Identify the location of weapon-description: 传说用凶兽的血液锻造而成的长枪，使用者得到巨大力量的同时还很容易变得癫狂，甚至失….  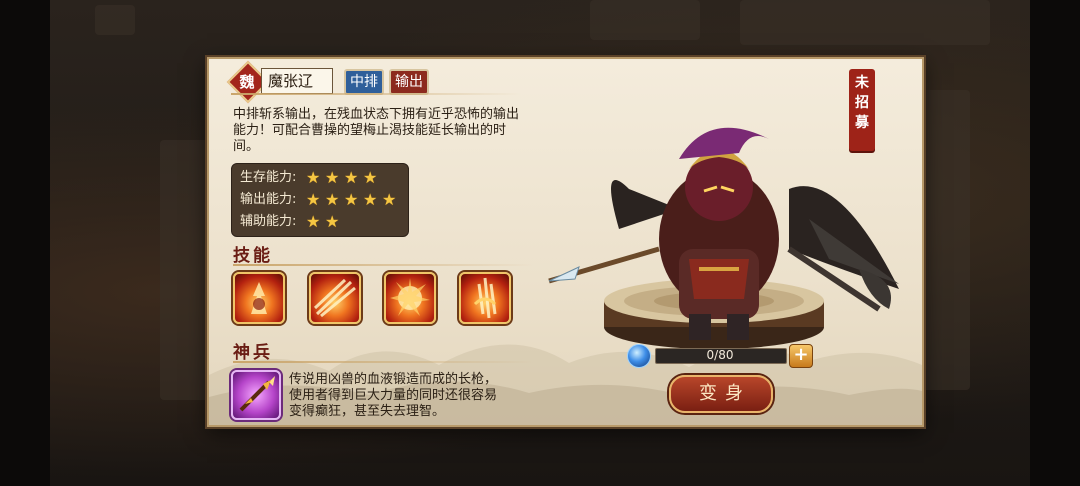
(393, 395).